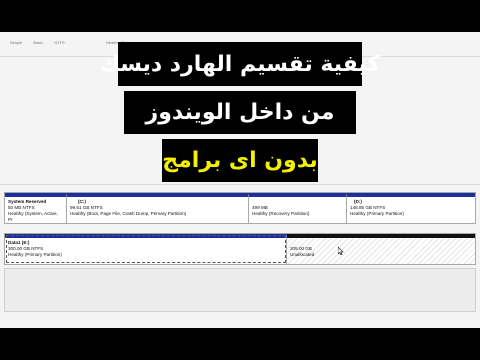 The height and width of the screenshot is (360, 480). Describe the element at coordinates (240, 344) in the screenshot. I see `video-letterbox-bottom` at that location.